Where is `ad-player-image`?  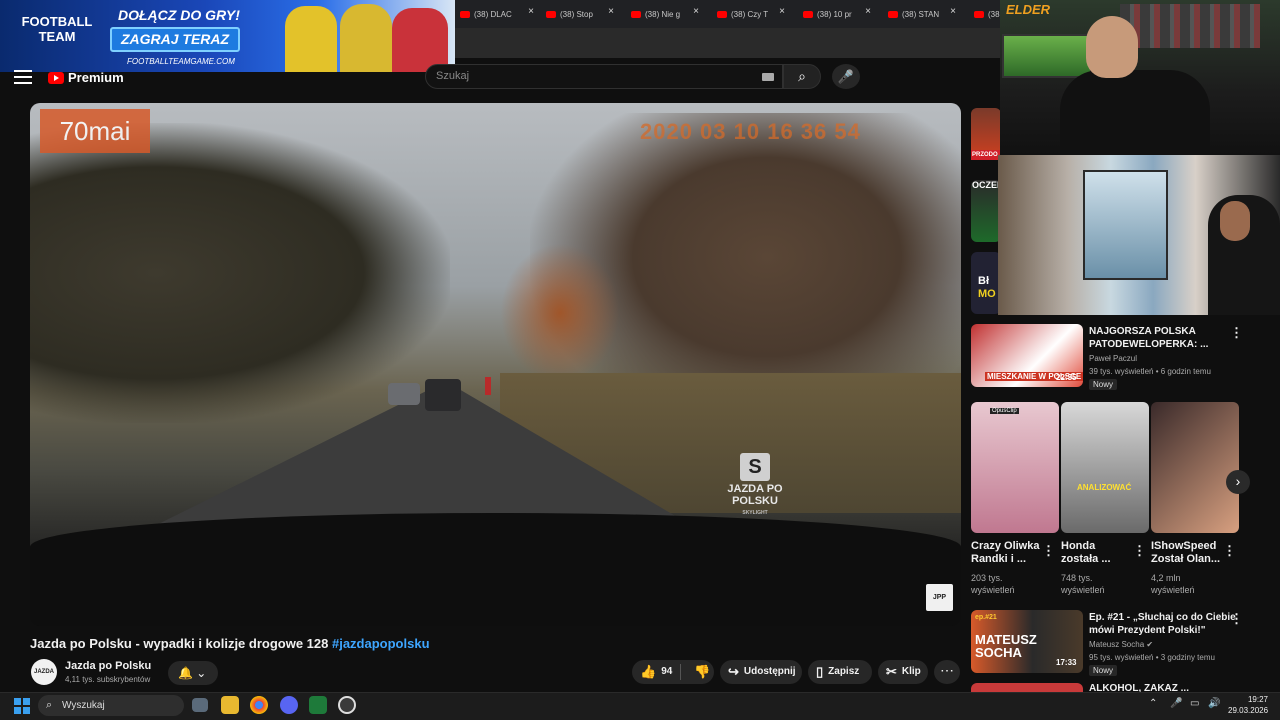 ad-player-image is located at coordinates (366, 38).